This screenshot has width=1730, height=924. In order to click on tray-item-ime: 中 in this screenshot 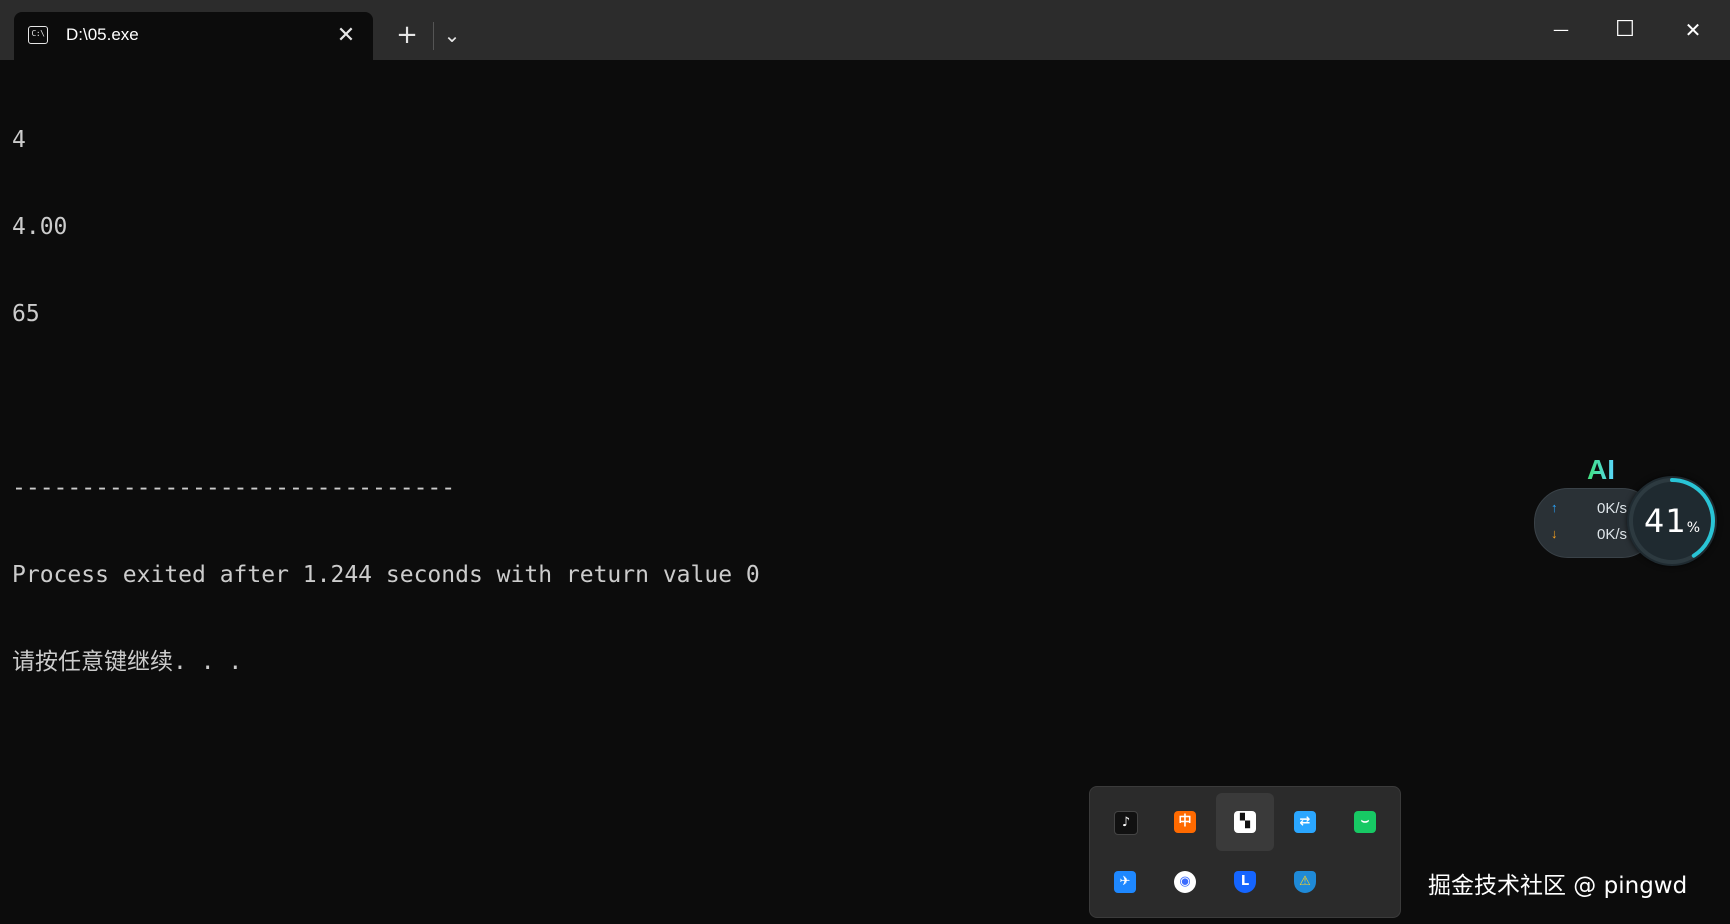, I will do `click(1185, 822)`.